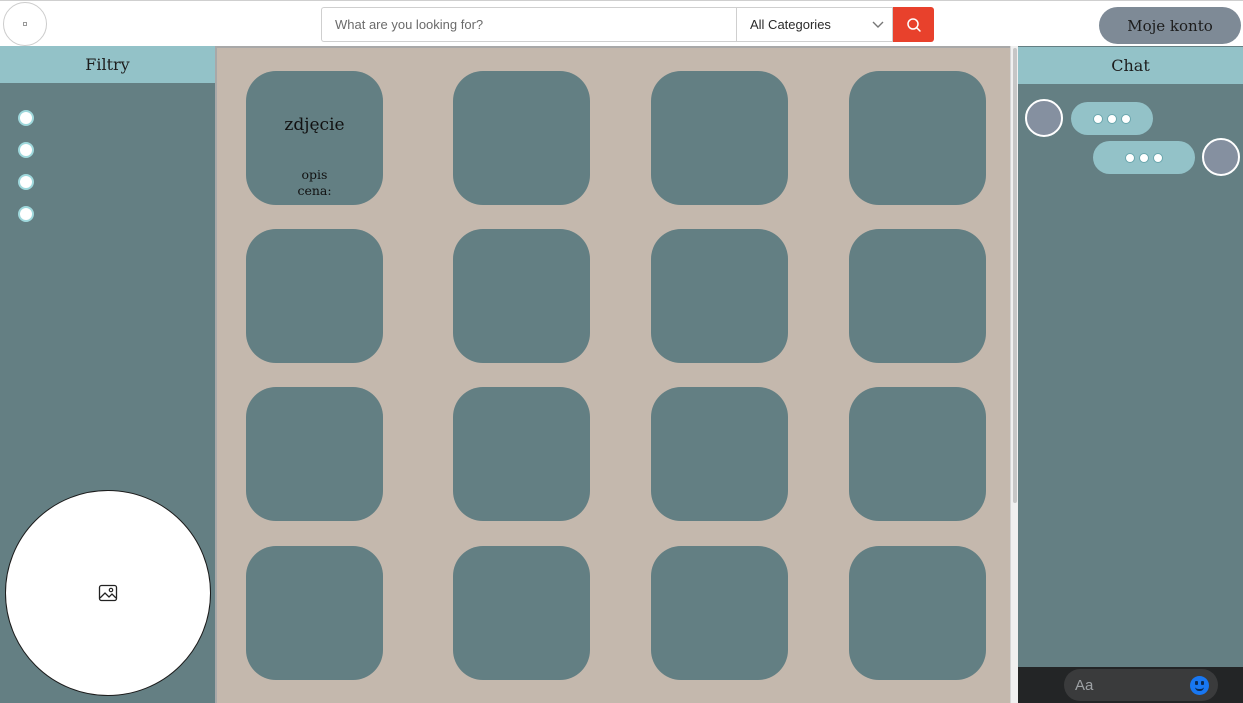  I want to click on chat-input-placeholder: Aa, so click(1084, 685).